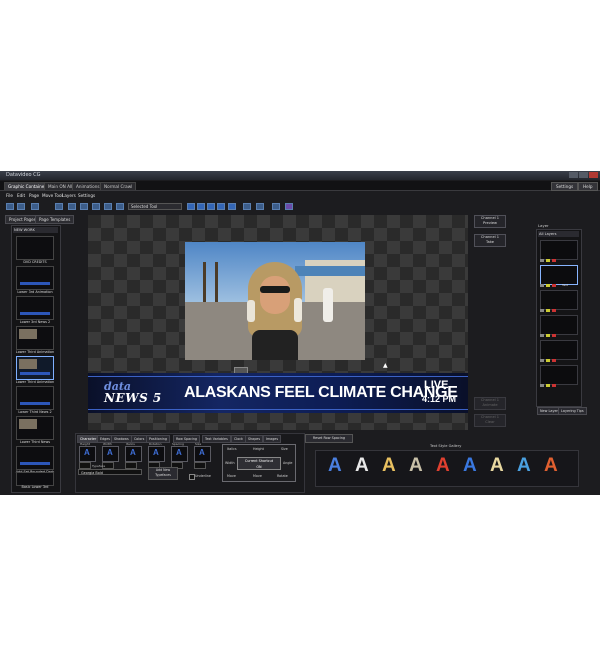 This screenshot has width=600, height=666. What do you see at coordinates (10, 206) in the screenshot?
I see `new-file-icon` at bounding box center [10, 206].